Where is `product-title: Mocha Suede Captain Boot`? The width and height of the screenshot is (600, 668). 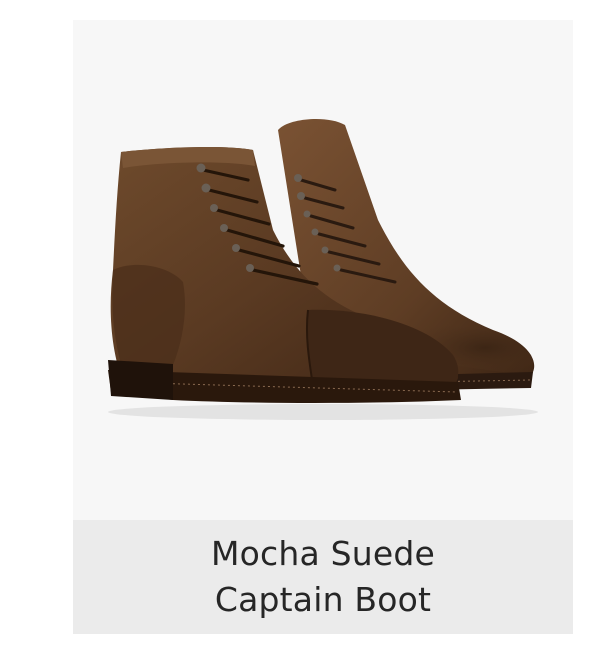
product-title: Mocha Suede Captain Boot is located at coordinates (323, 577).